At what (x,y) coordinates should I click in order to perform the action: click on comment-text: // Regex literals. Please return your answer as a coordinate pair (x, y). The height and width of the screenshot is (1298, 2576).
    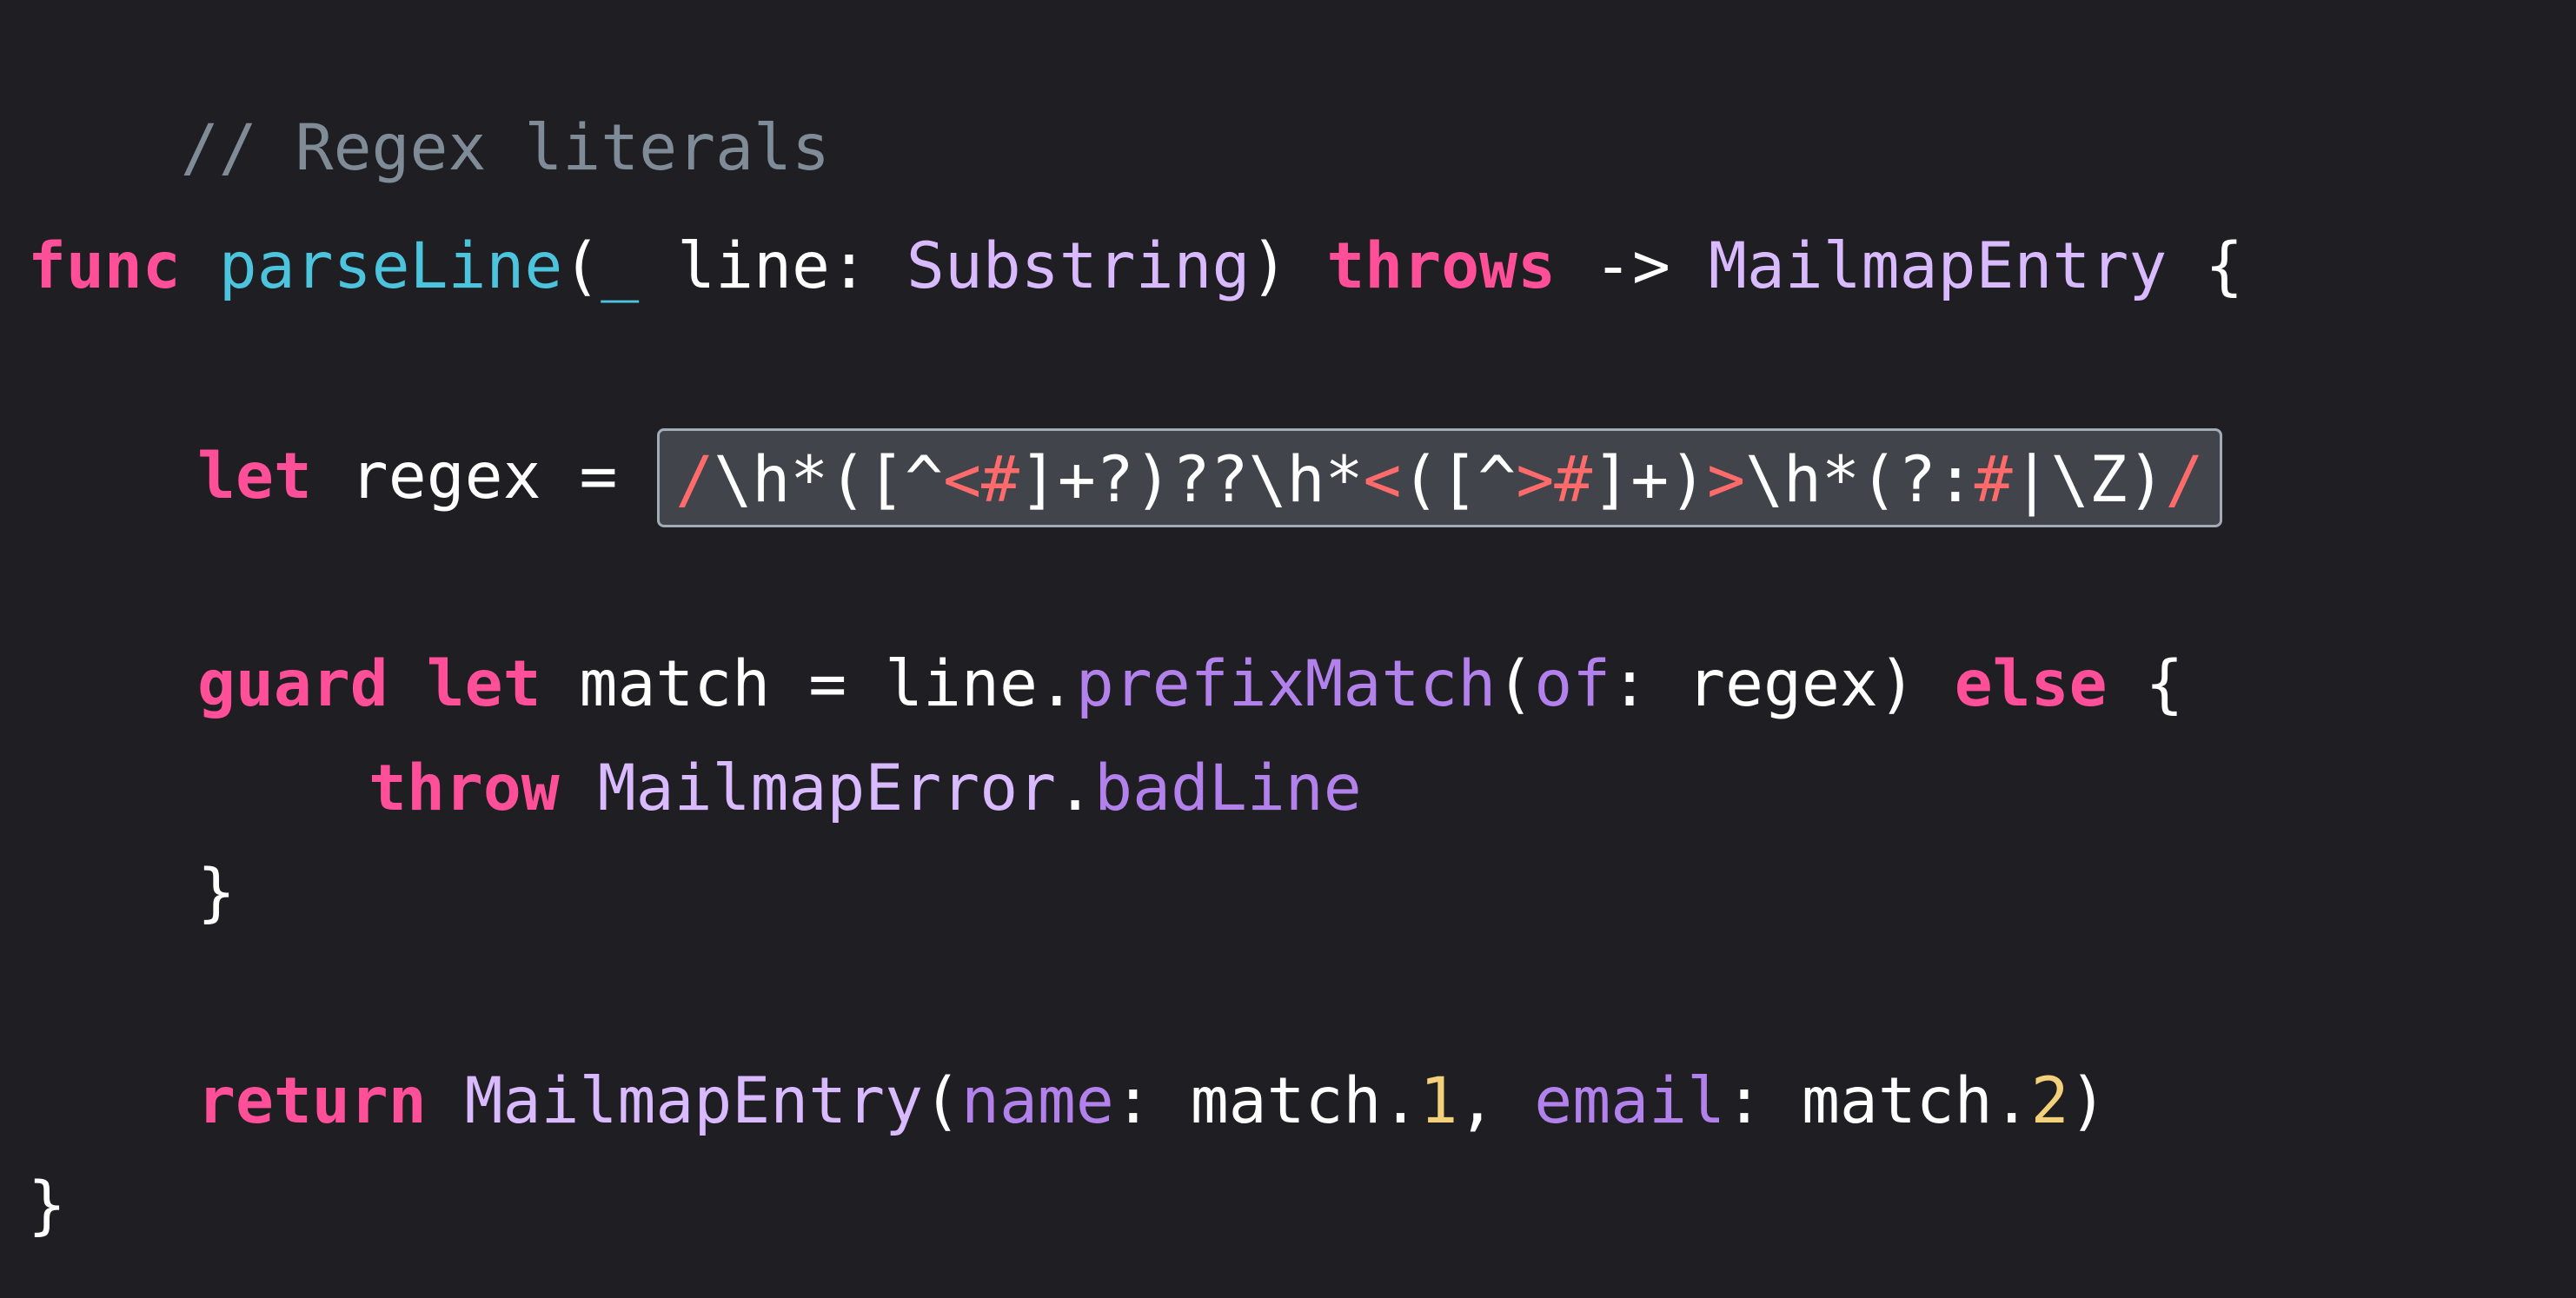
    Looking at the image, I should click on (505, 148).